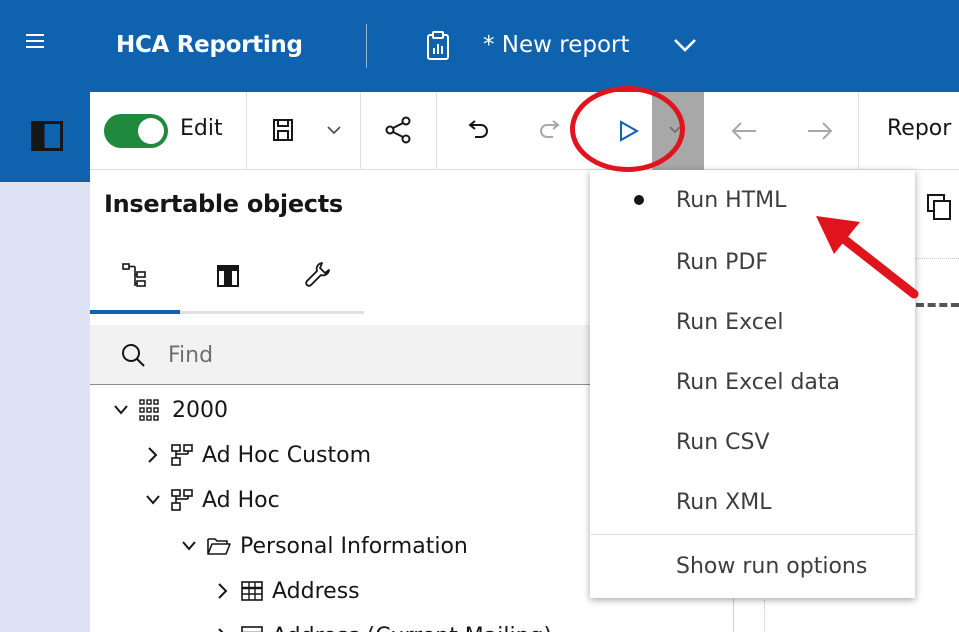 This screenshot has height=632, width=959. I want to click on run-csv-item: Run CSV, so click(752, 442).